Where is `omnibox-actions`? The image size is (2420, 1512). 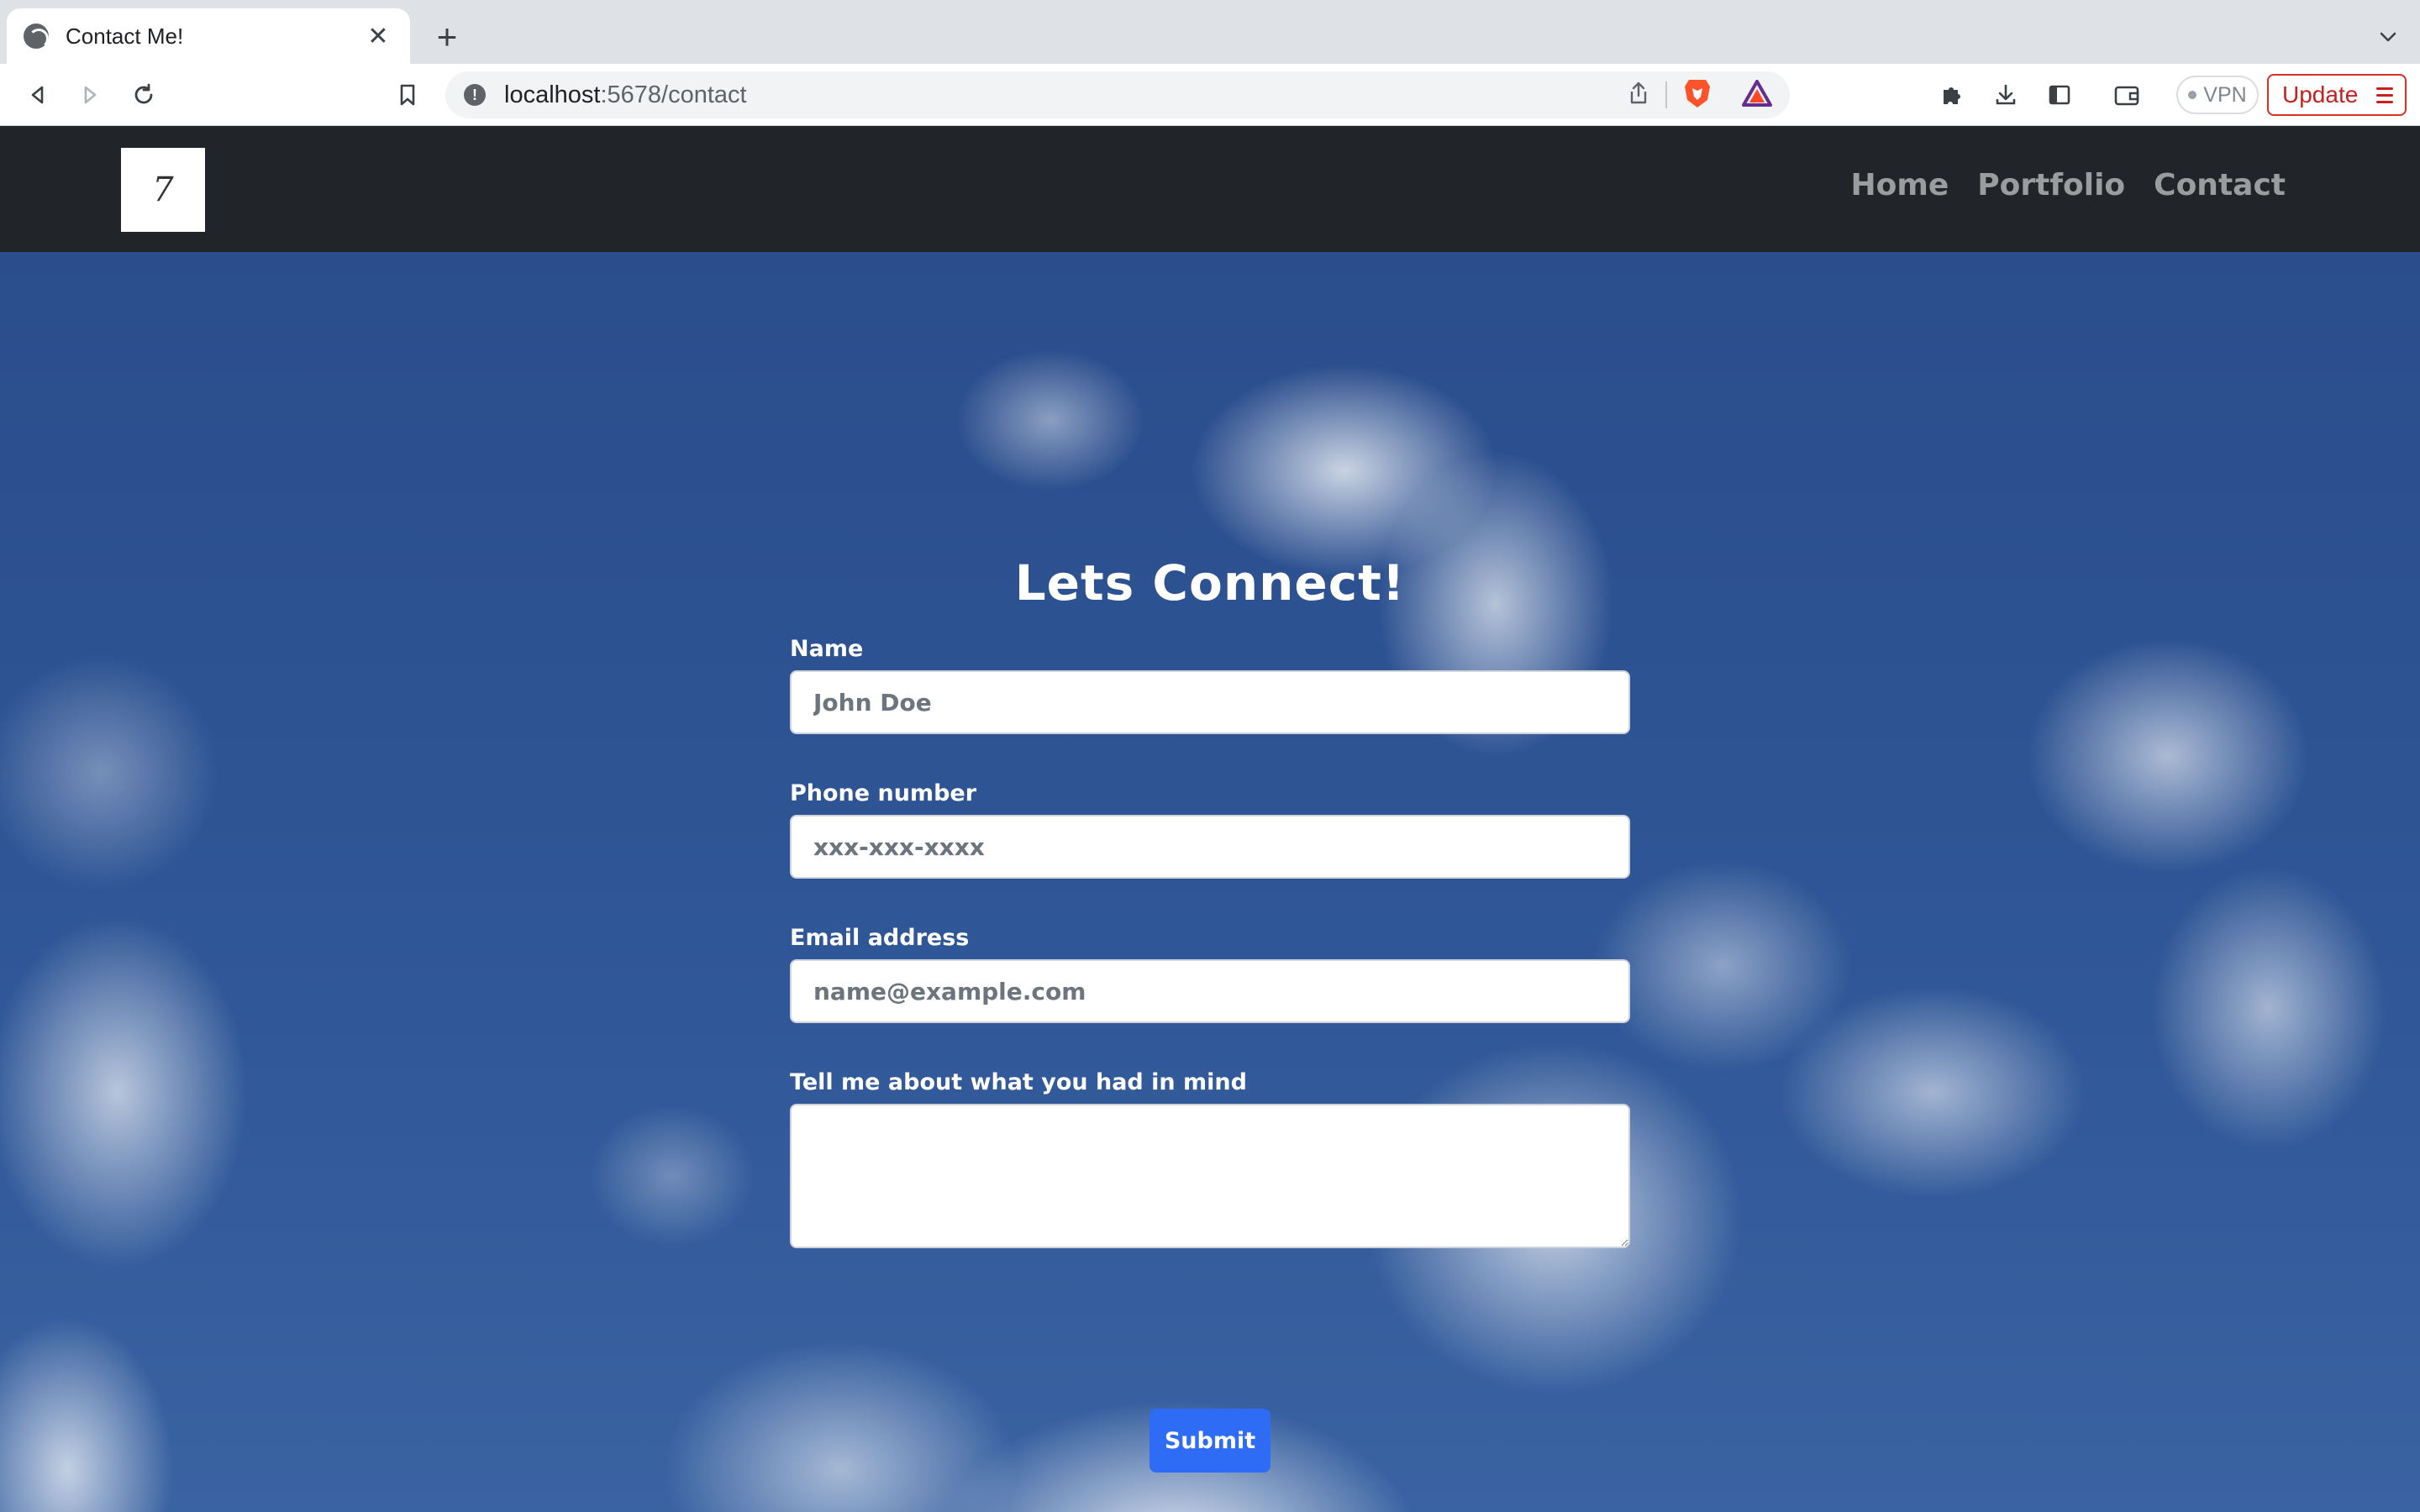
omnibox-actions is located at coordinates (1700, 94).